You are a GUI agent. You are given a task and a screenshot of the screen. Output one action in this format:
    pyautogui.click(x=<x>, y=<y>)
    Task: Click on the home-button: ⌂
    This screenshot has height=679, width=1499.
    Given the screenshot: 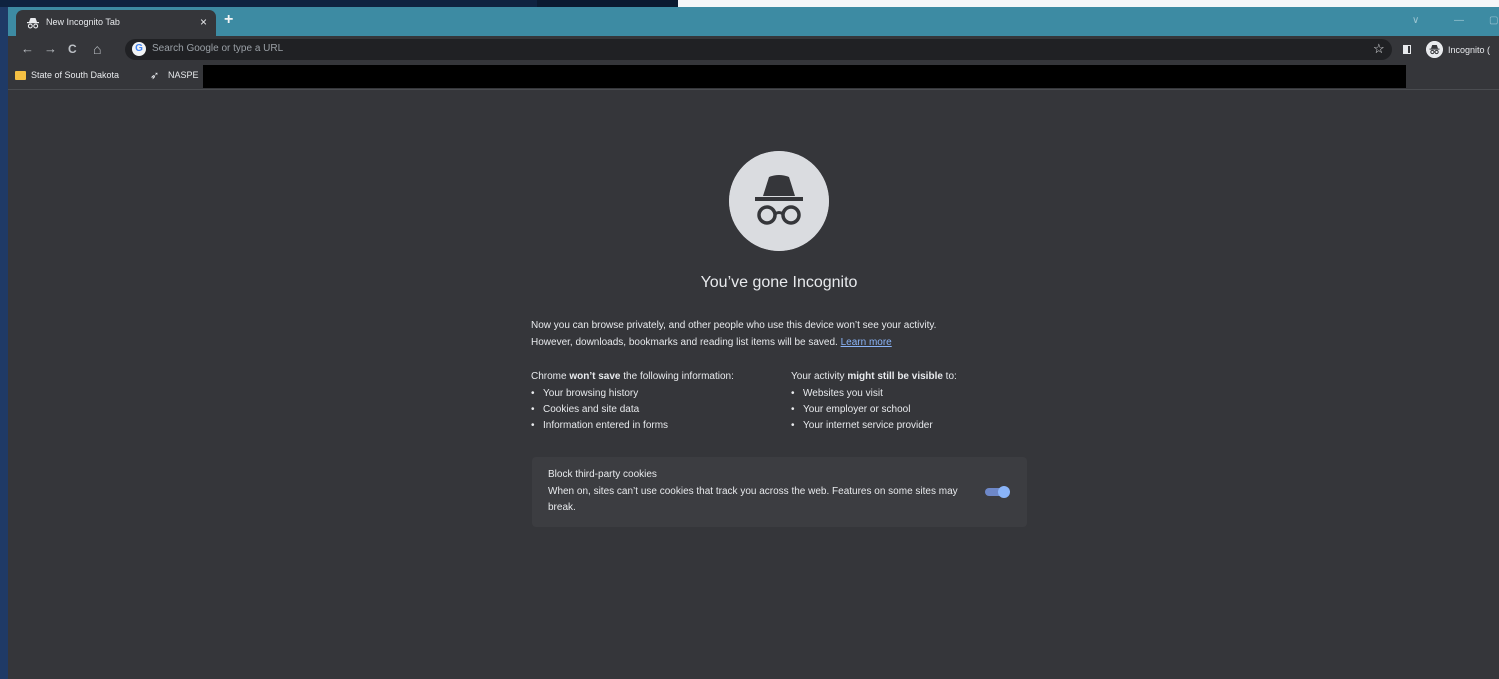 What is the action you would take?
    pyautogui.click(x=97, y=49)
    